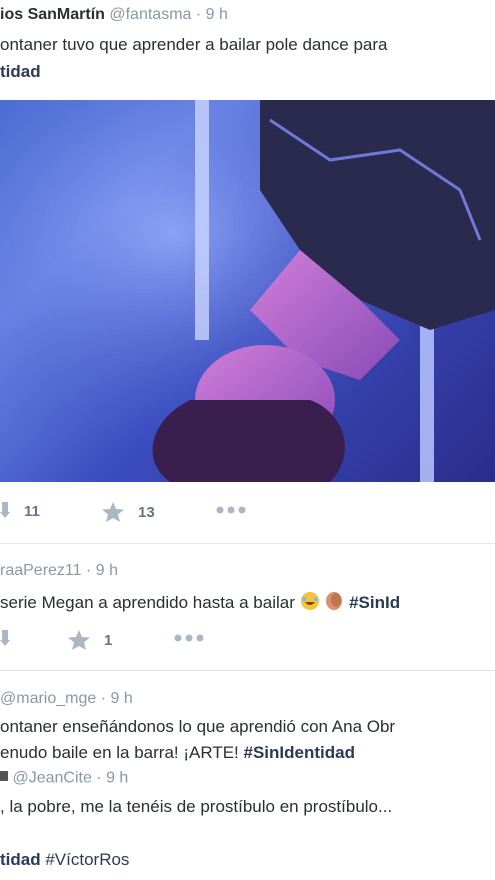  Describe the element at coordinates (122, 698) in the screenshot. I see `tweet3-timestamp: 9 h` at that location.